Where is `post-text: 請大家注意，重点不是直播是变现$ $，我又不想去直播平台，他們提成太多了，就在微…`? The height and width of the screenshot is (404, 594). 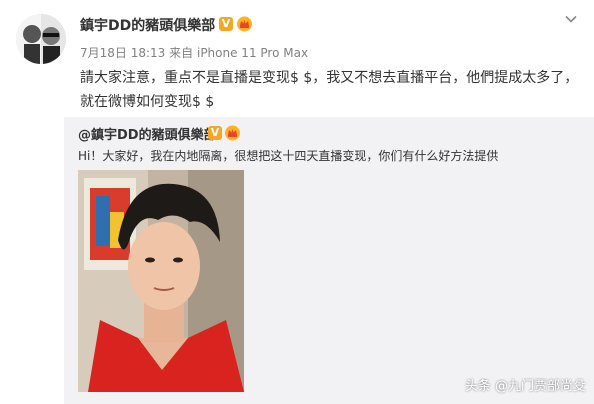
post-text: 請大家注意，重点不是直播是变现$ $，我又不想去直播平台，他們提成太多了，就在微… is located at coordinates (329, 90).